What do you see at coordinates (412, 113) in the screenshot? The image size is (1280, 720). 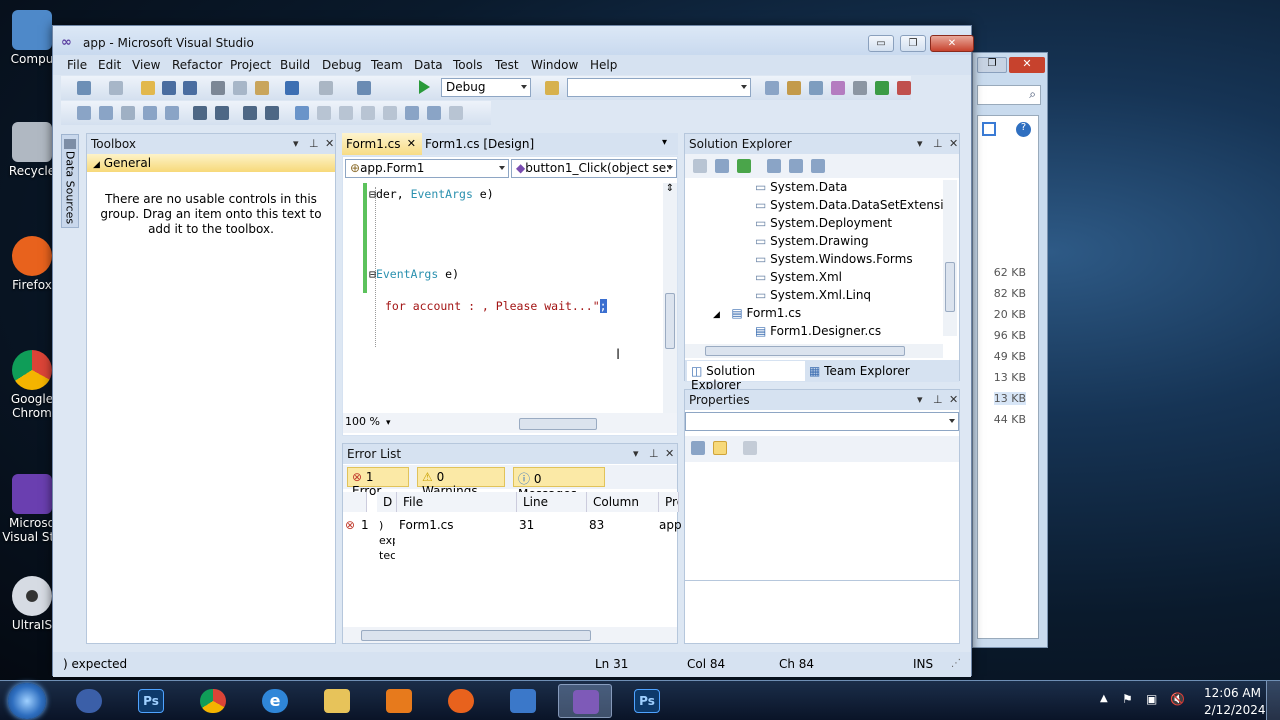 I see `prev-doc-bookmark-icon` at bounding box center [412, 113].